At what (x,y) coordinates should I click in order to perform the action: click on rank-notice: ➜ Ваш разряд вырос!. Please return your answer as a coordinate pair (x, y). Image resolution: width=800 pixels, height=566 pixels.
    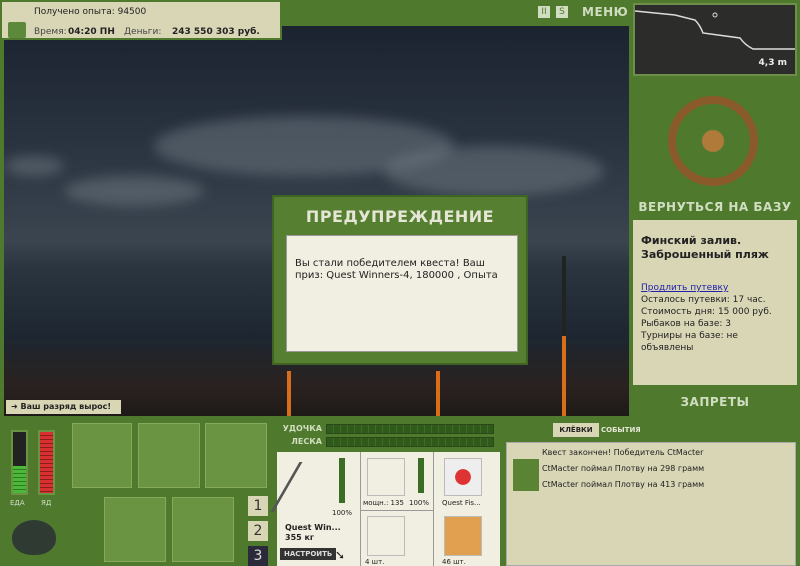
    Looking at the image, I should click on (63, 407).